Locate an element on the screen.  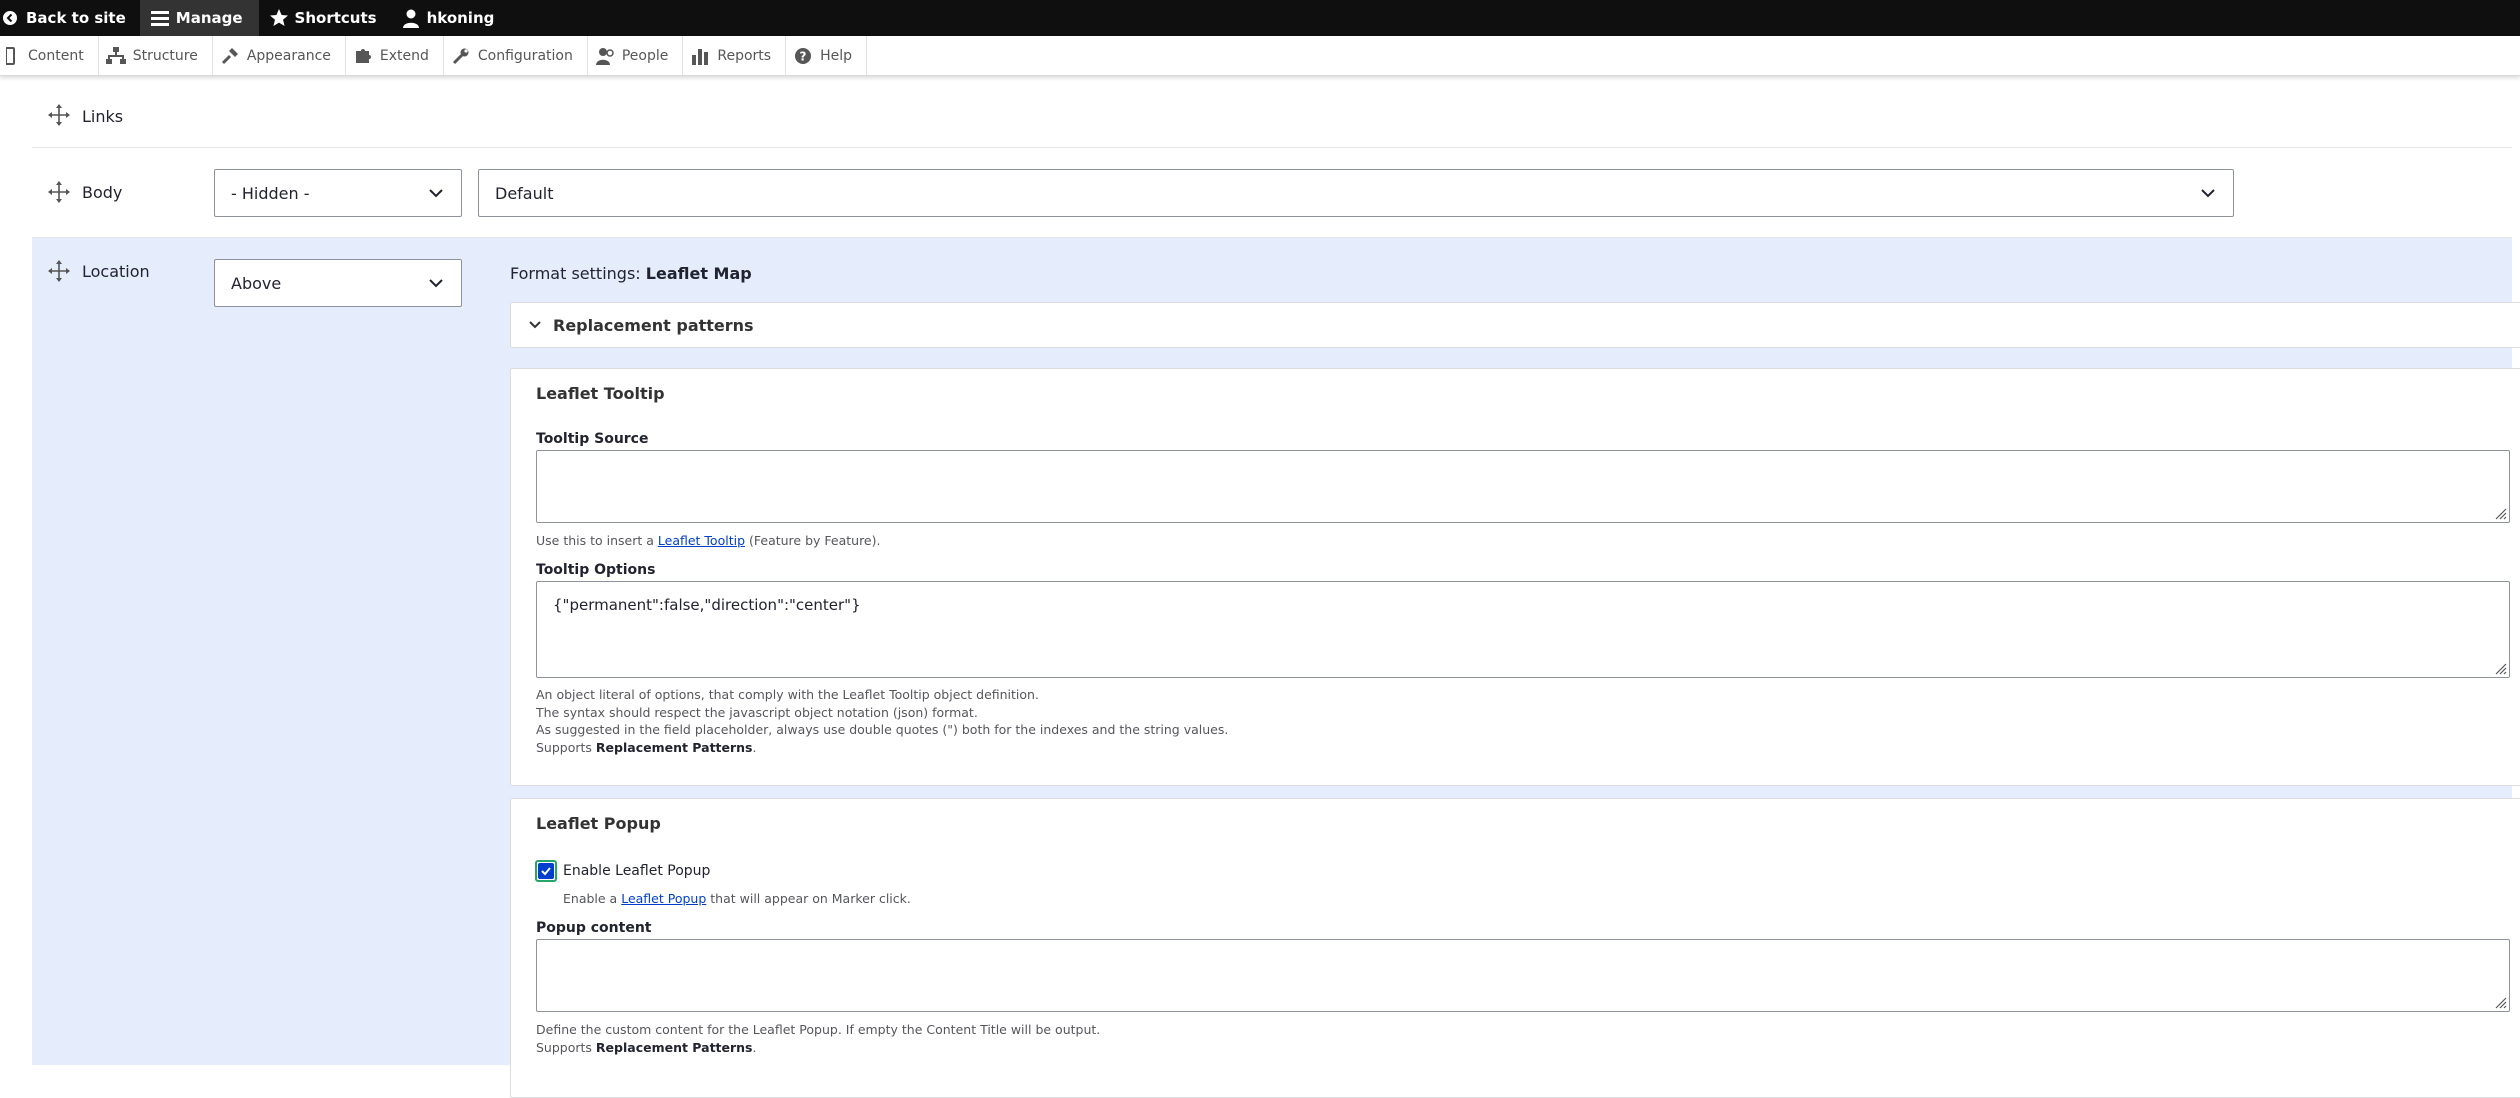
leaflet-tooltip-link: Leaflet Tooltip is located at coordinates (701, 540).